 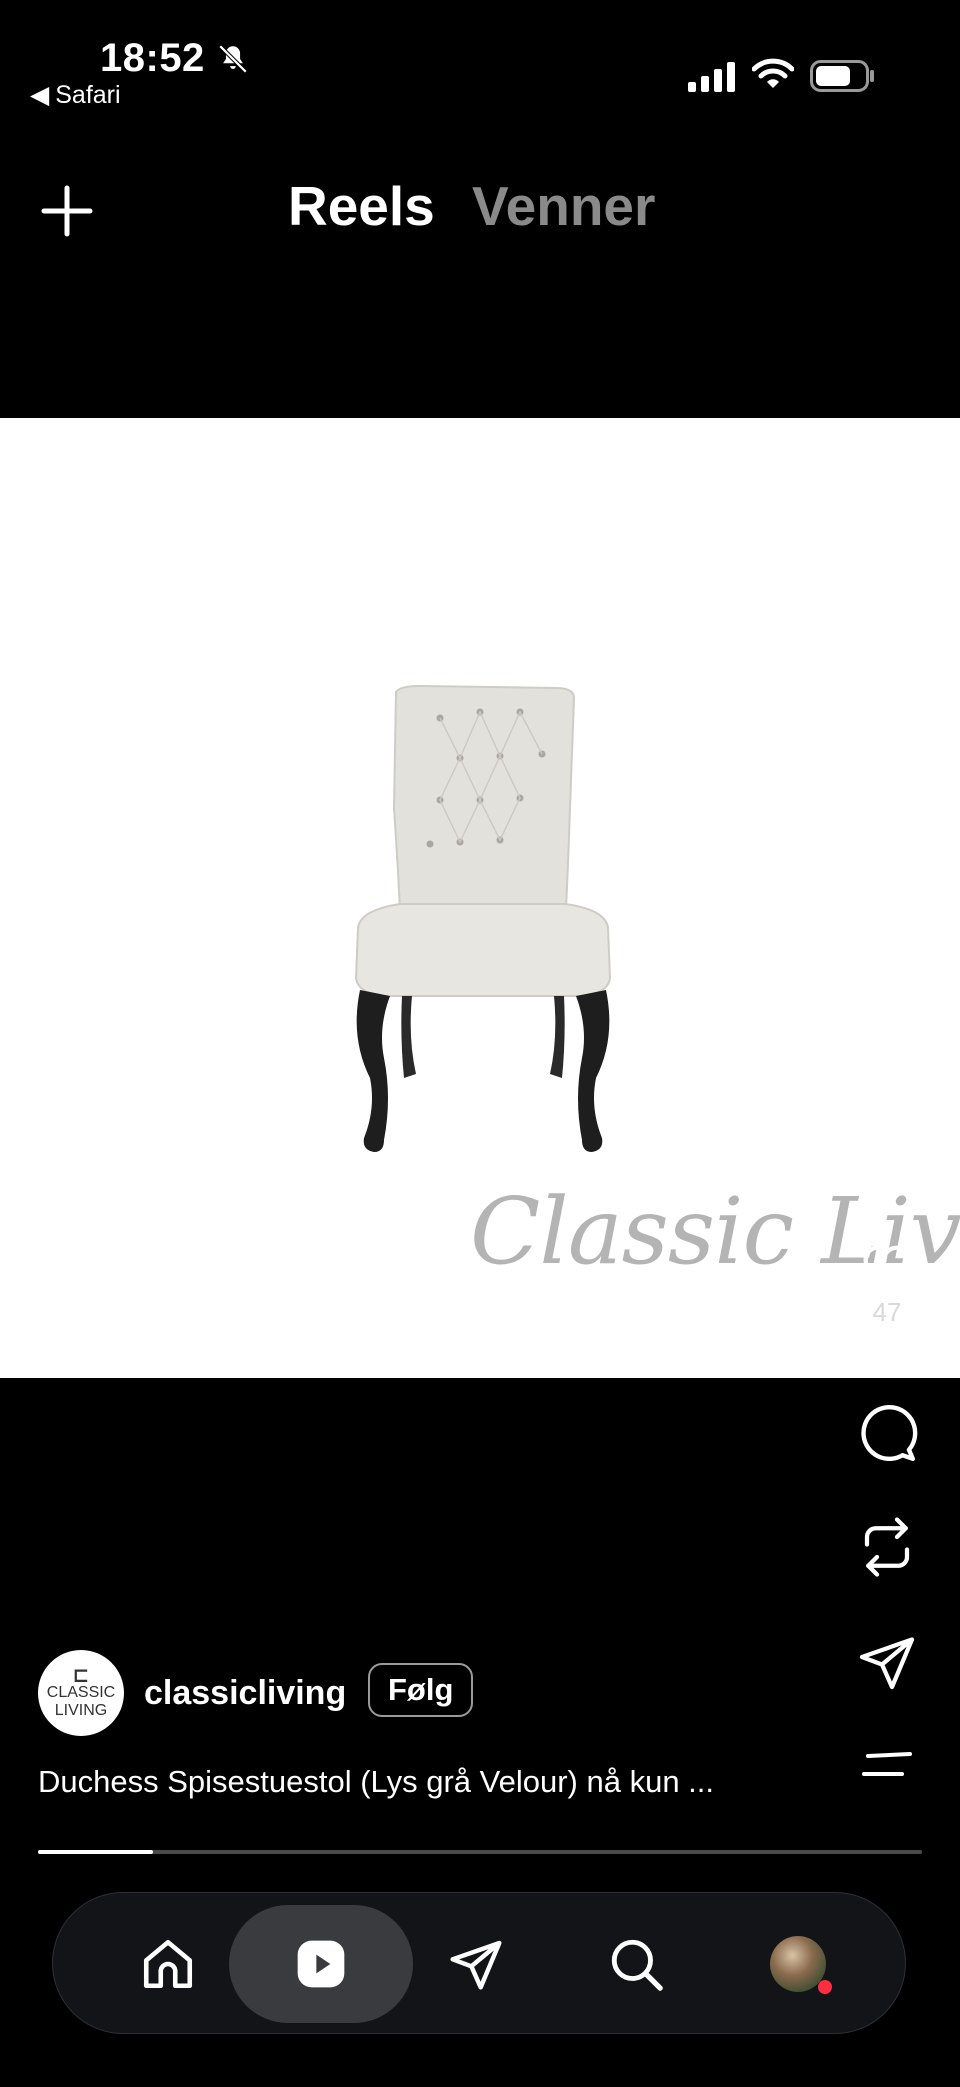 I want to click on nav-profile, so click(x=798, y=1964).